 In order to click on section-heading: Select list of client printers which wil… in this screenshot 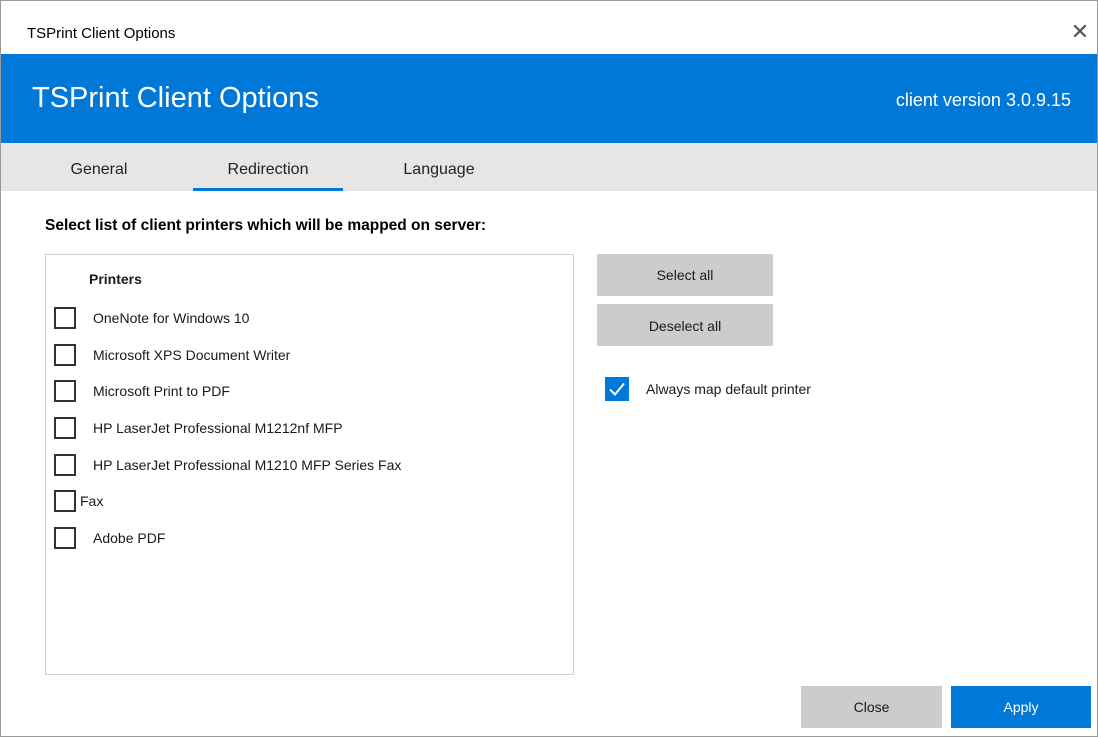, I will do `click(266, 225)`.